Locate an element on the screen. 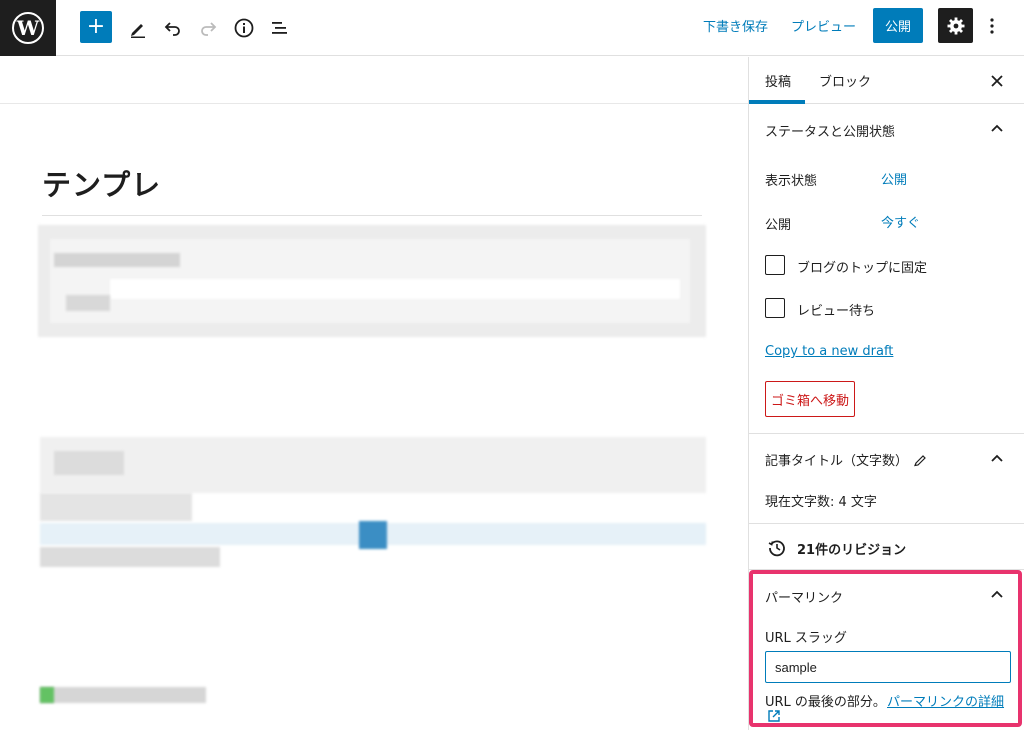 The height and width of the screenshot is (730, 1024). sticky-checkbox is located at coordinates (775, 265).